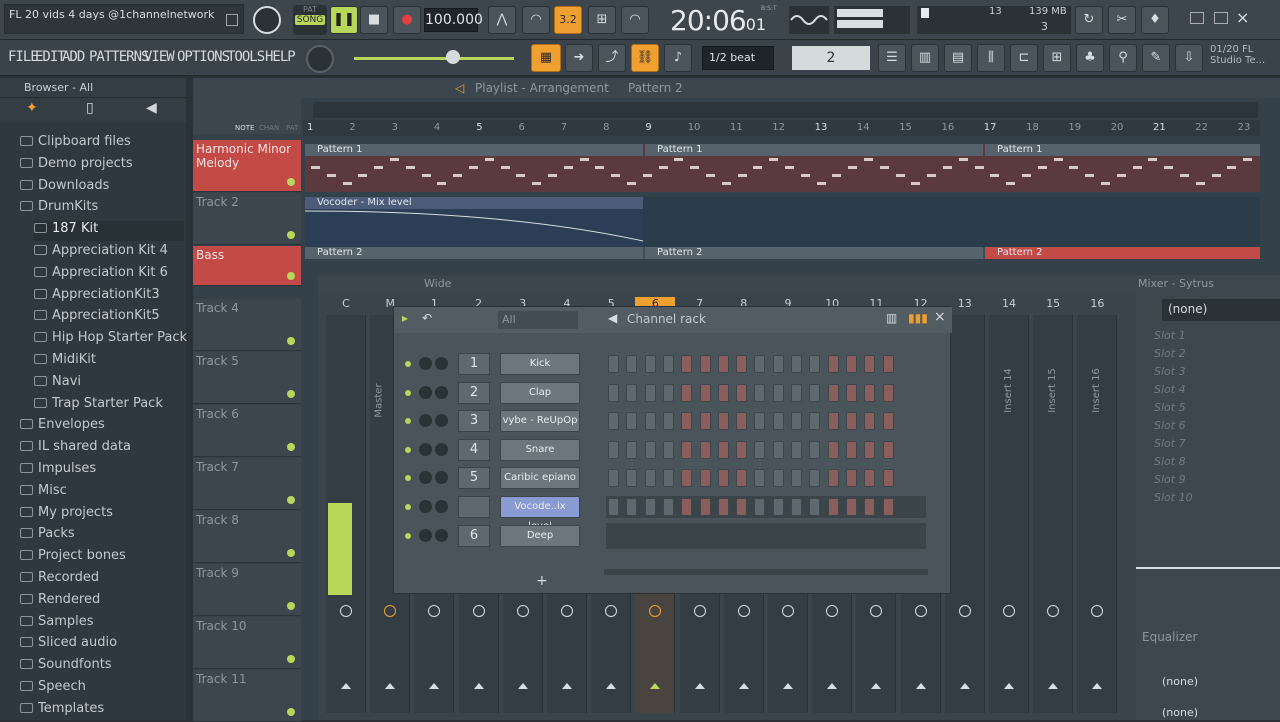 The width and height of the screenshot is (1280, 722). What do you see at coordinates (474, 449) in the screenshot?
I see `channel-mixer-number: 4` at bounding box center [474, 449].